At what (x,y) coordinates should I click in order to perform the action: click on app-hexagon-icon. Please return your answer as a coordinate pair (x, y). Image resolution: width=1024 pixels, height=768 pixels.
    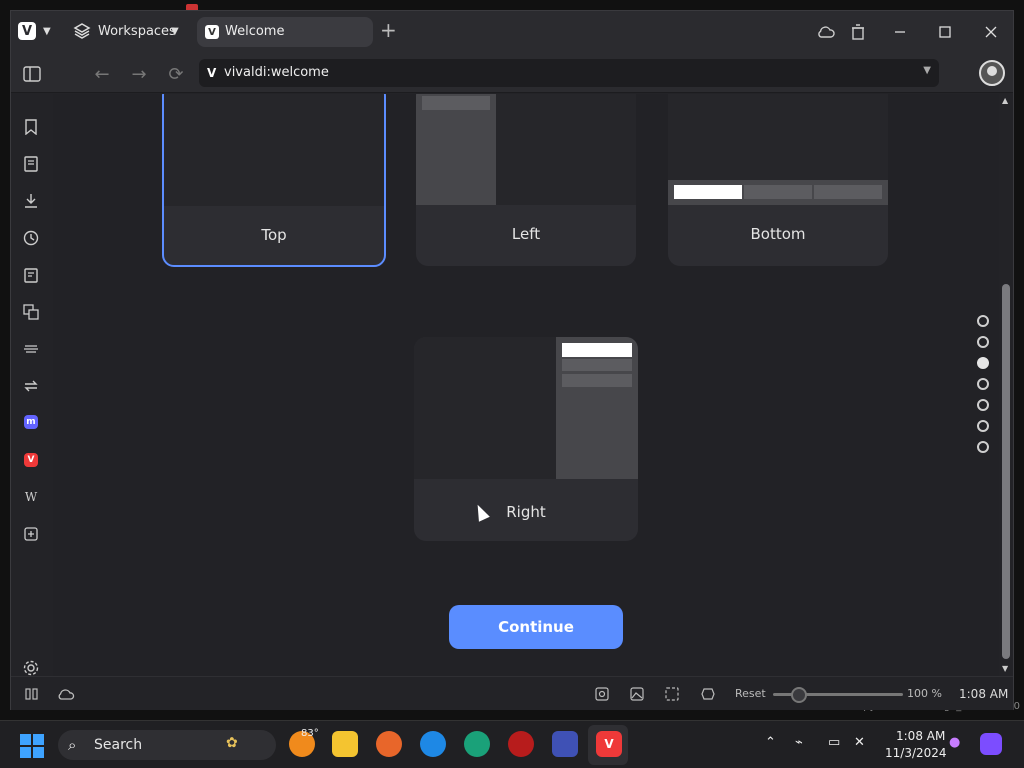
    Looking at the image, I should click on (565, 744).